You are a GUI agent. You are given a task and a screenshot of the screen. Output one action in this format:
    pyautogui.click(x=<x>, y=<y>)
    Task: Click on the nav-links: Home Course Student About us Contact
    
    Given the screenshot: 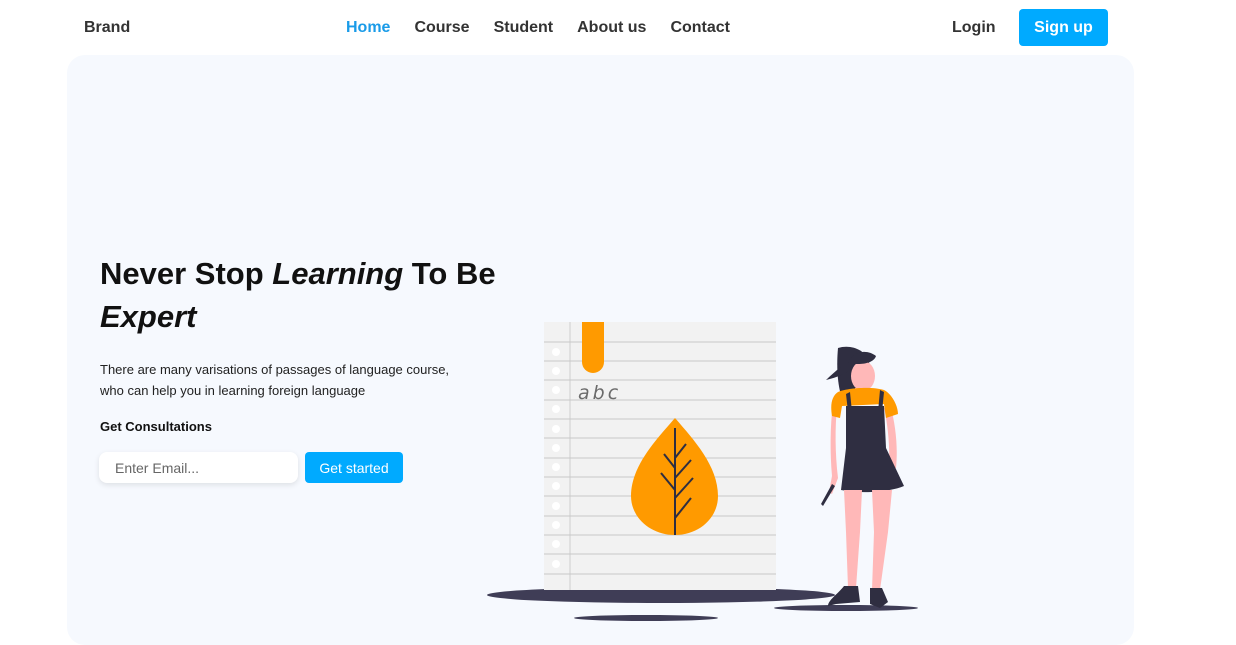 What is the action you would take?
    pyautogui.click(x=538, y=28)
    